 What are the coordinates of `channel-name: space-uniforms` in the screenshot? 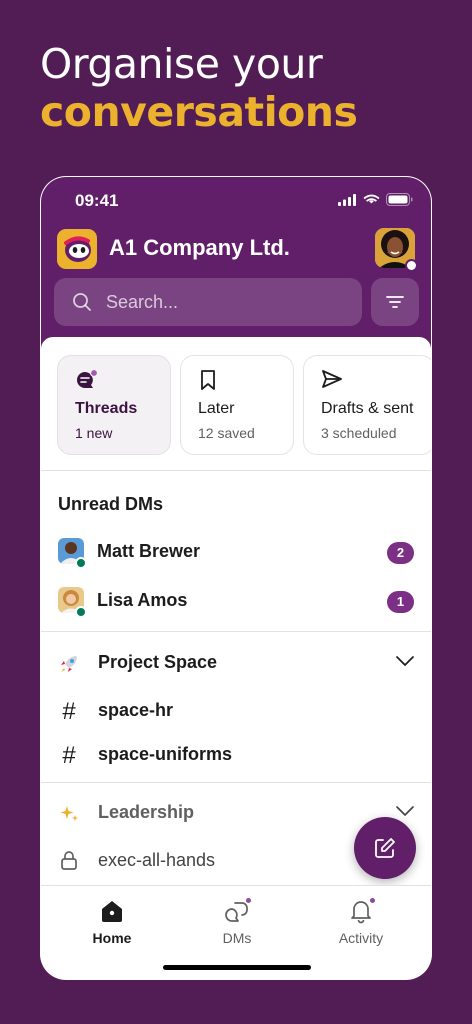 It's located at (165, 754).